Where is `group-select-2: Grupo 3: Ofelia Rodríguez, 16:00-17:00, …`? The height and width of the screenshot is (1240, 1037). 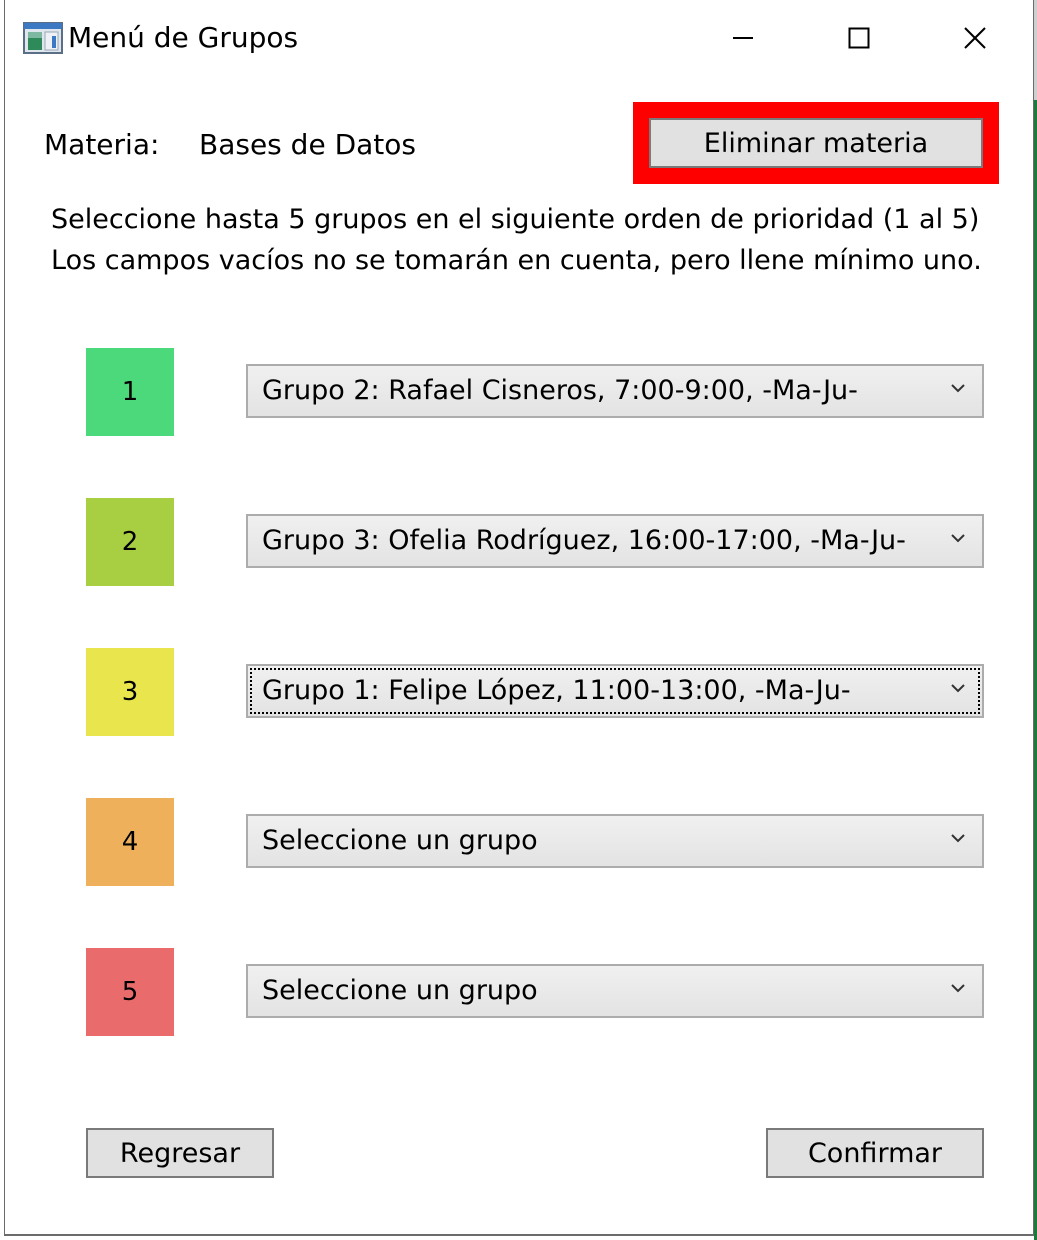 group-select-2: Grupo 3: Ofelia Rodríguez, 16:00-17:00, … is located at coordinates (615, 541).